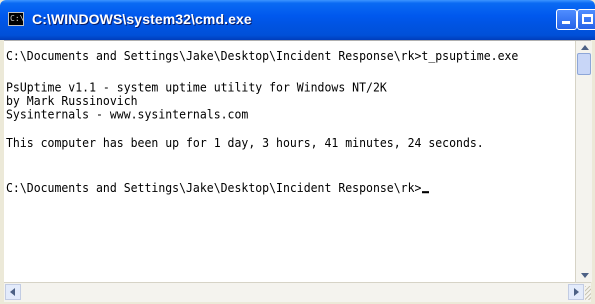 The image size is (595, 304). I want to click on text-cursor, so click(426, 192).